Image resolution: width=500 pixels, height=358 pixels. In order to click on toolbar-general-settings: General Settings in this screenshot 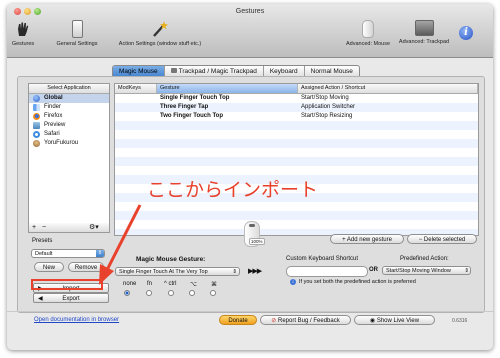, I will do `click(77, 33)`.